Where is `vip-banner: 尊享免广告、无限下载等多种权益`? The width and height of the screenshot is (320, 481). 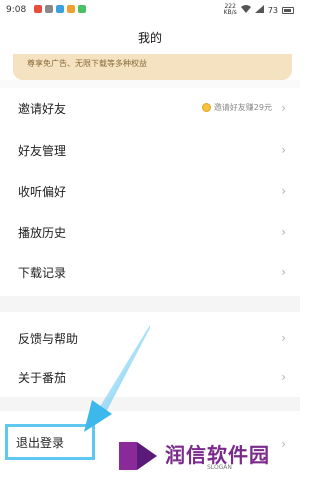 vip-banner: 尊享免广告、无限下载等多种权益 is located at coordinates (152, 67).